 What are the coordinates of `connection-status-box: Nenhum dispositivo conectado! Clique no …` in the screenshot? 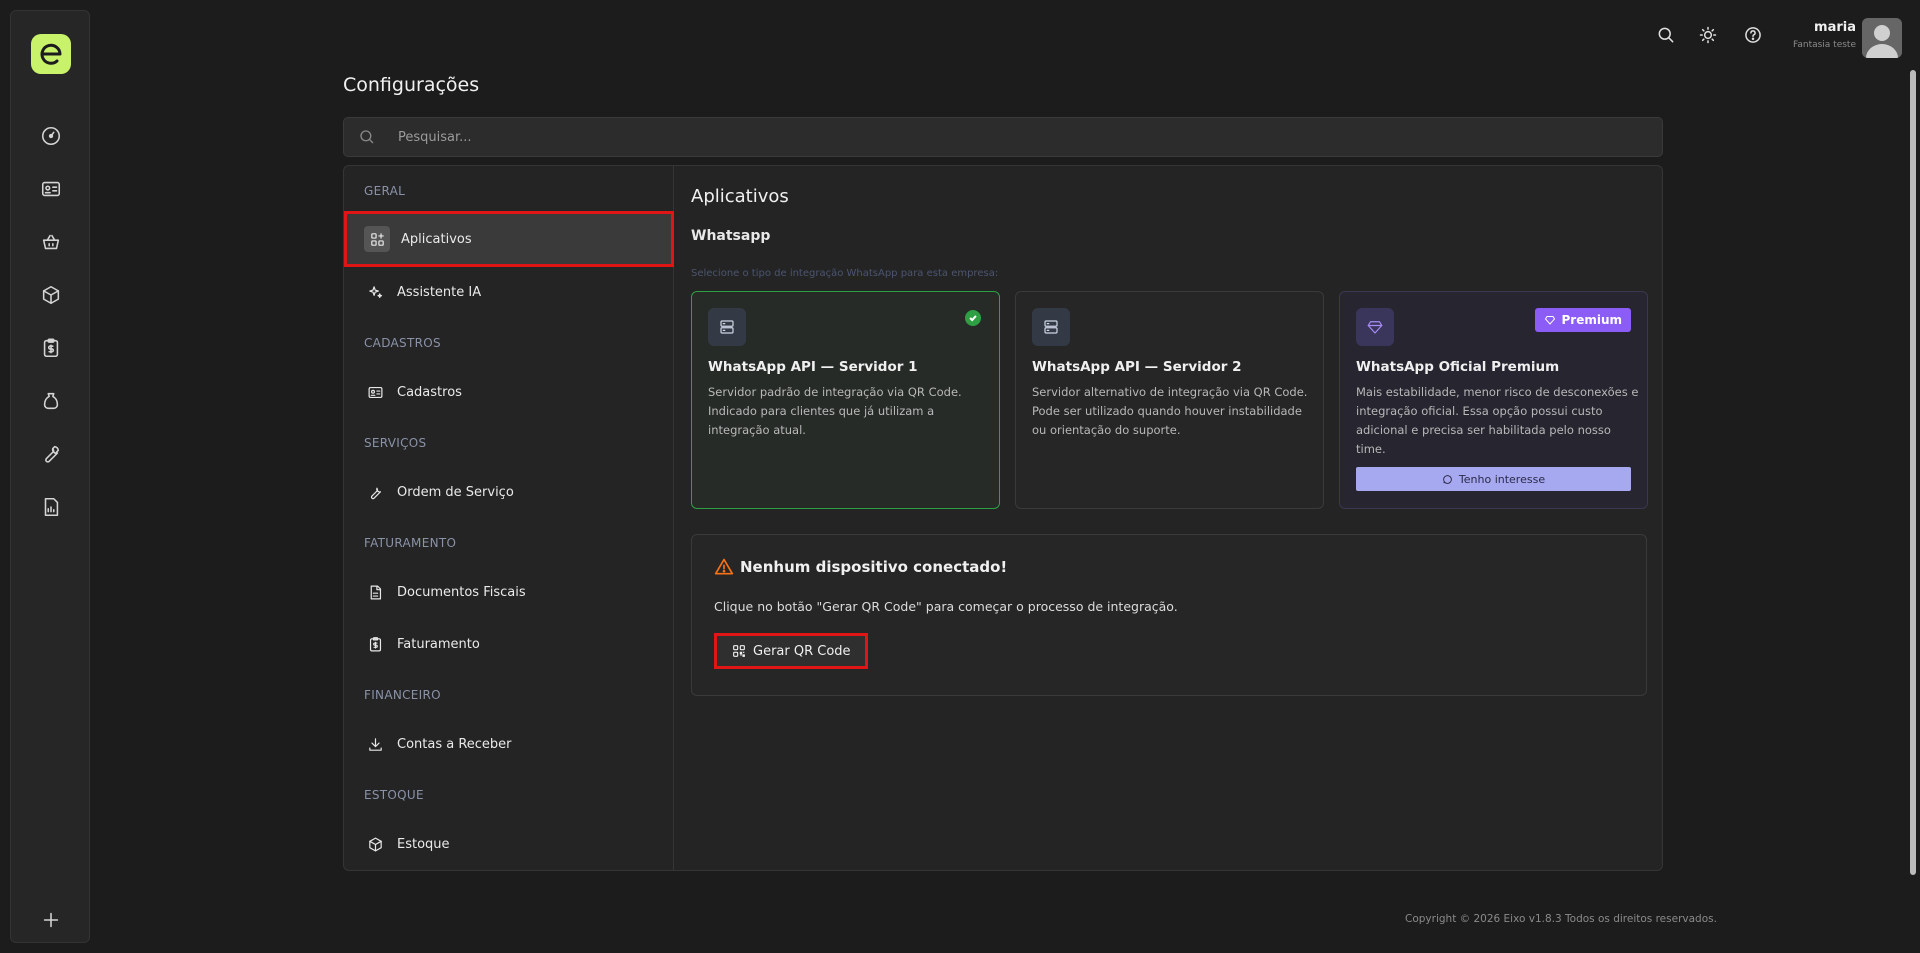 It's located at (1169, 615).